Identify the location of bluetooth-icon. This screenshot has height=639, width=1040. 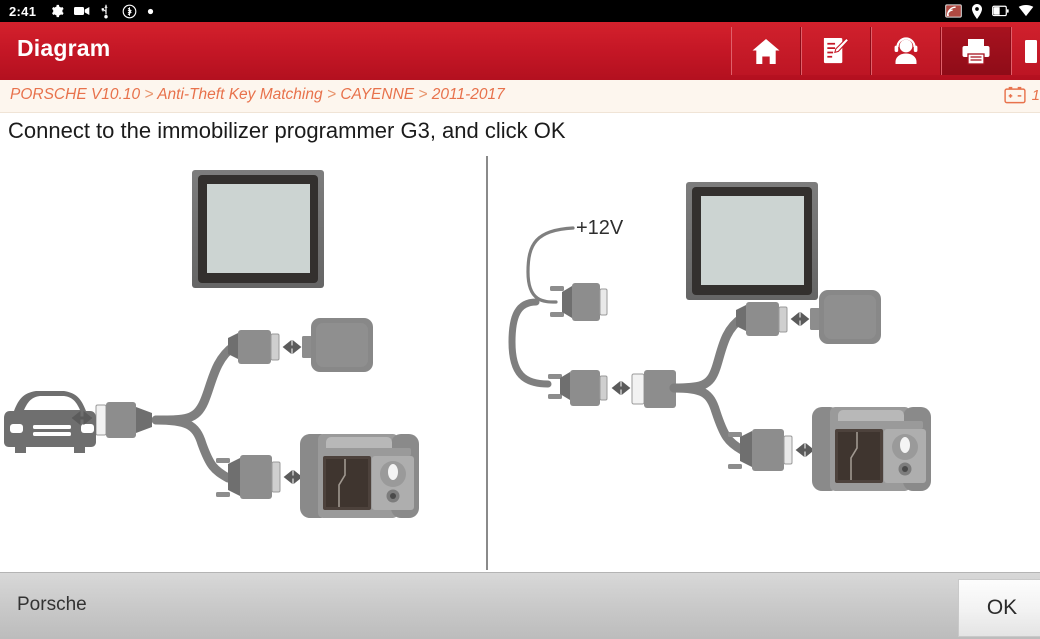
(129, 11).